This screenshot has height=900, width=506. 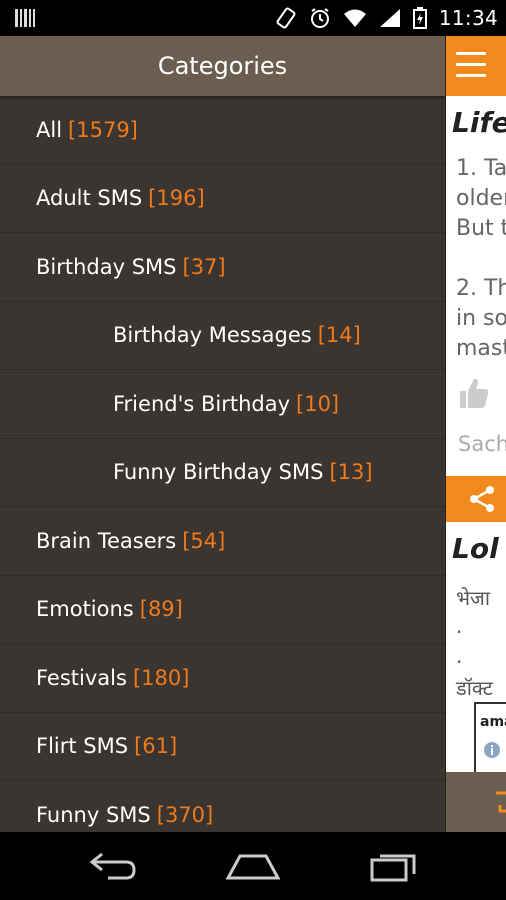 I want to click on main-toolbar, so click(x=476, y=66).